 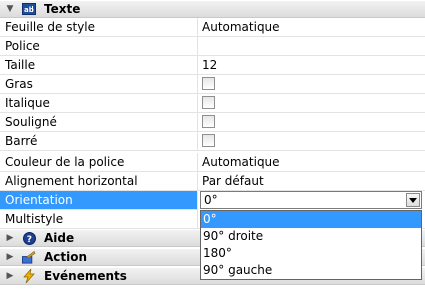 I want to click on orientation-dropdown-list: 0° 90° droite 180° 90° gauche, so click(x=311, y=245).